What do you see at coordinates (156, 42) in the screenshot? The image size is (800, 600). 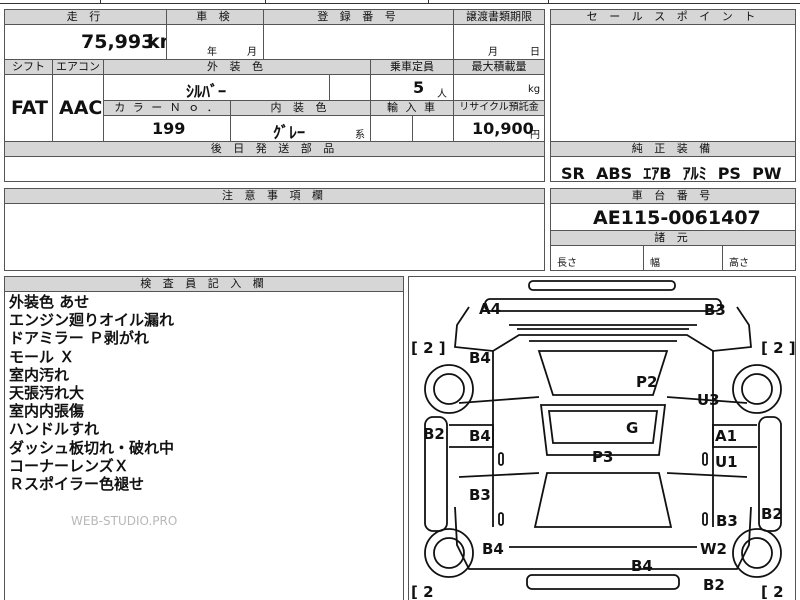 I see `mileage-unit: km` at bounding box center [156, 42].